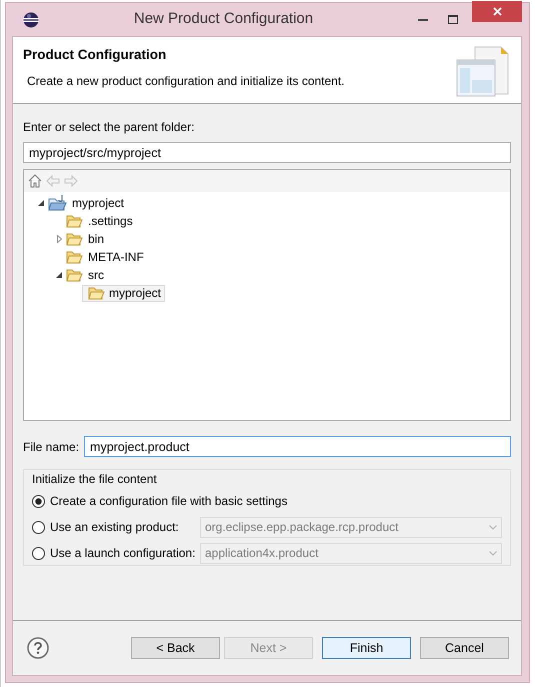  Describe the element at coordinates (35, 181) in the screenshot. I see `home-icon` at that location.